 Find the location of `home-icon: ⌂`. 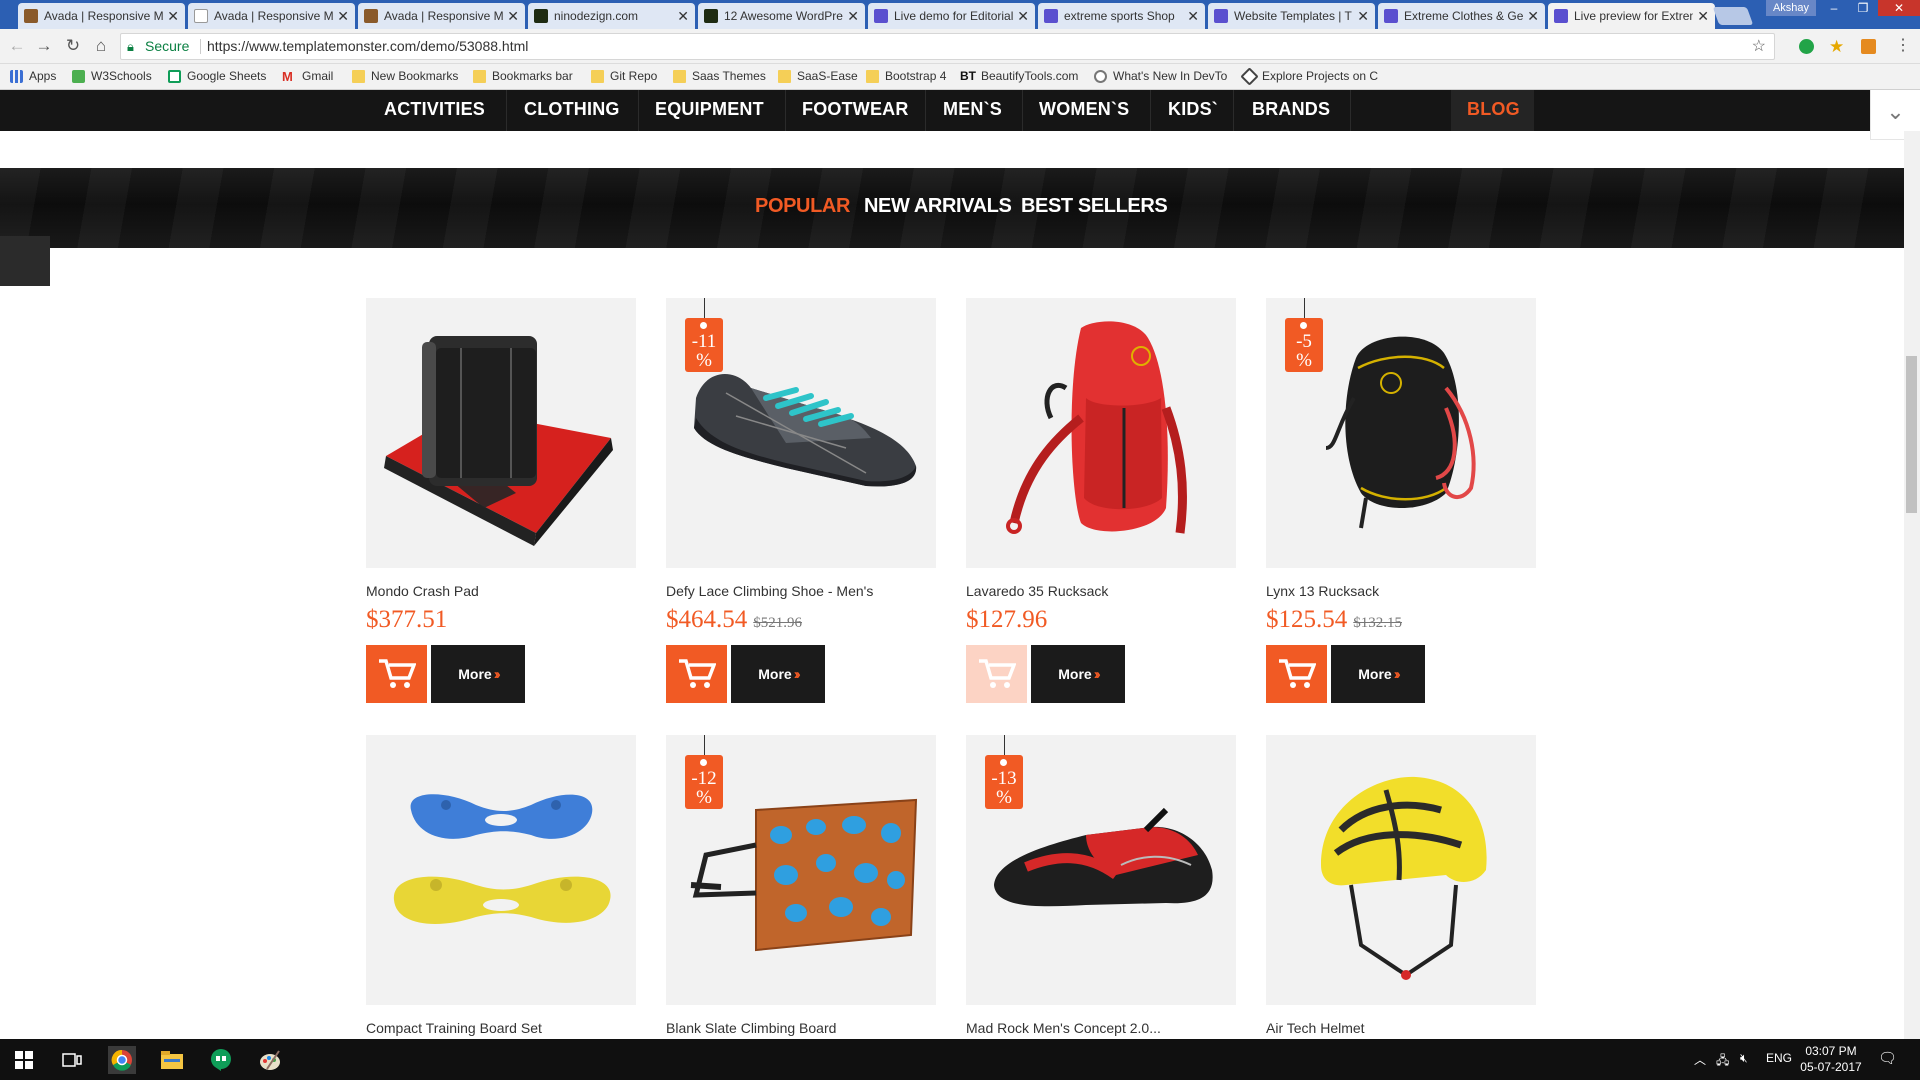

home-icon: ⌂ is located at coordinates (101, 46).